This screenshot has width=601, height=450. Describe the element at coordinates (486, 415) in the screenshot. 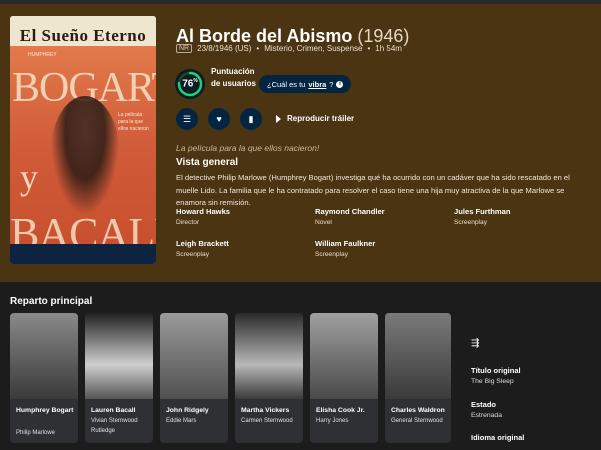

I see `status-value: Estrenada` at that location.